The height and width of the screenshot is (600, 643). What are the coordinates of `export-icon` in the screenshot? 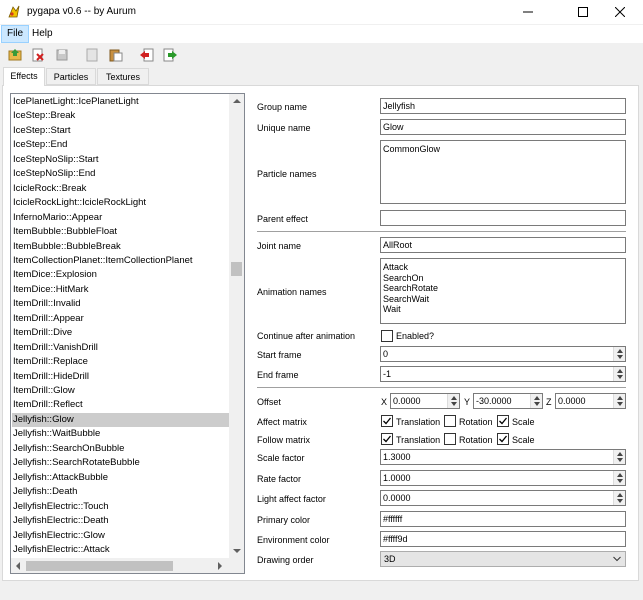 It's located at (170, 55).